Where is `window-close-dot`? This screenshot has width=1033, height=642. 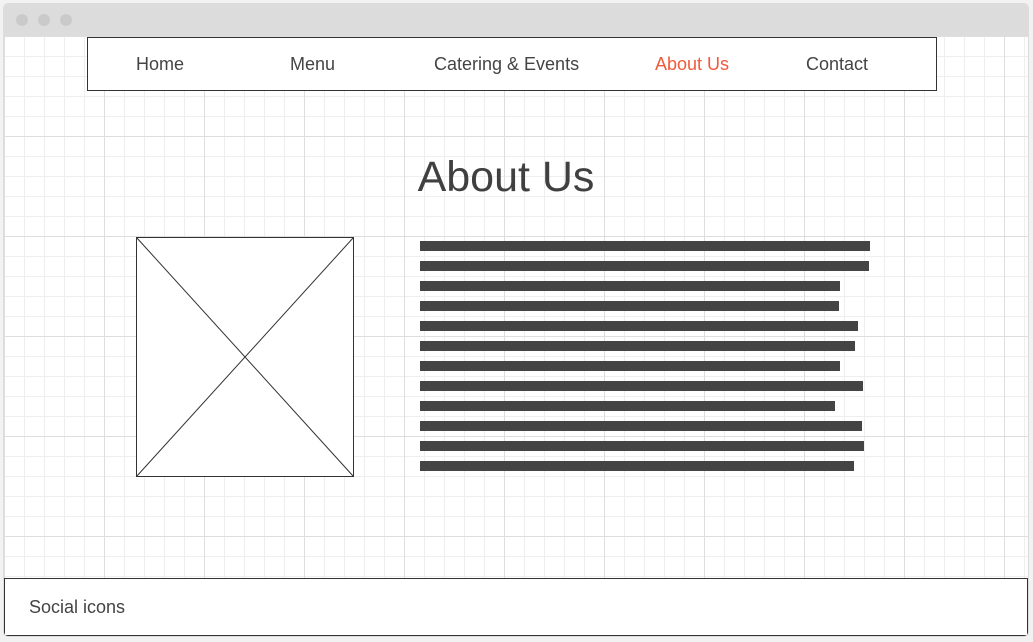 window-close-dot is located at coordinates (22, 20).